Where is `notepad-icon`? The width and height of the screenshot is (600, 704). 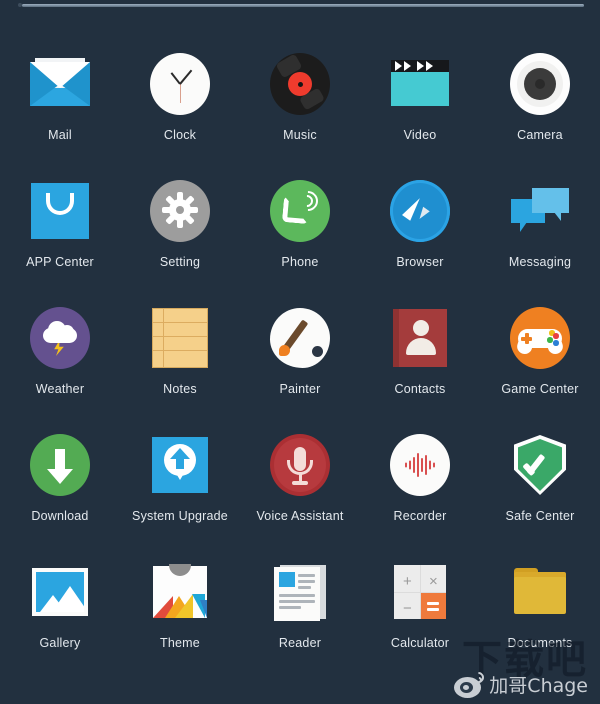
notepad-icon is located at coordinates (180, 338).